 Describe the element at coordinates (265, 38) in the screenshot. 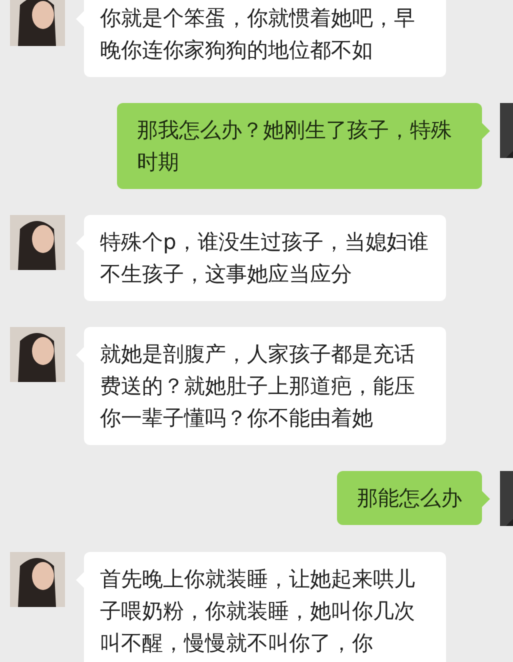

I see `message-bubble: 你就是个笨蛋，你就惯着她吧，早晚你连你家狗狗的地位都不如` at that location.